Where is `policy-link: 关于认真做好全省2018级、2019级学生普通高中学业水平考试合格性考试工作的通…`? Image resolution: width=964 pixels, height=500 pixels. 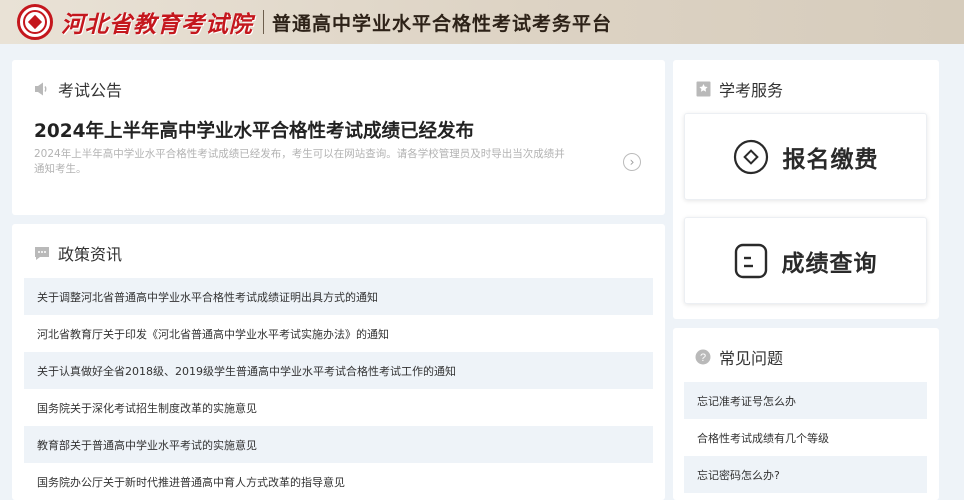 policy-link: 关于认真做好全省2018级、2019级学生普通高中学业水平考试合格性考试工作的通… is located at coordinates (338, 370).